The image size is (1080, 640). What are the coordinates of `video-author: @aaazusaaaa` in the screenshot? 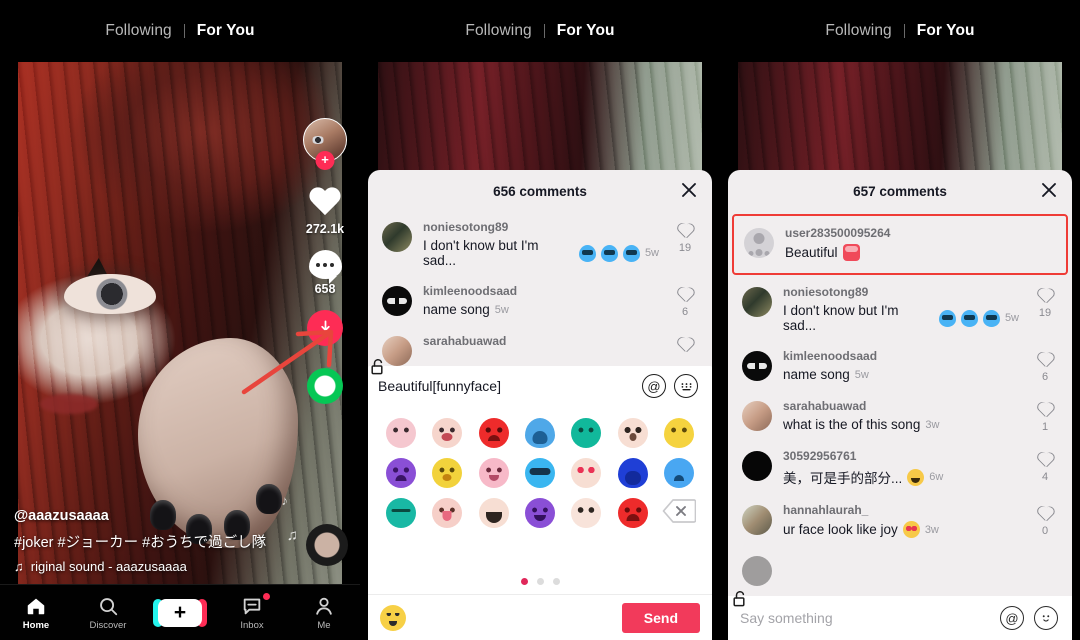 It's located at (159, 516).